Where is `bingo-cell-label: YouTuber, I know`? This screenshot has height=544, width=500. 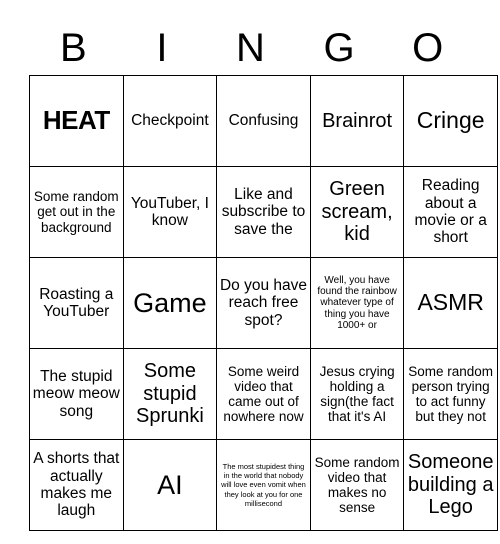
bingo-cell-label: YouTuber, I know is located at coordinates (169, 211).